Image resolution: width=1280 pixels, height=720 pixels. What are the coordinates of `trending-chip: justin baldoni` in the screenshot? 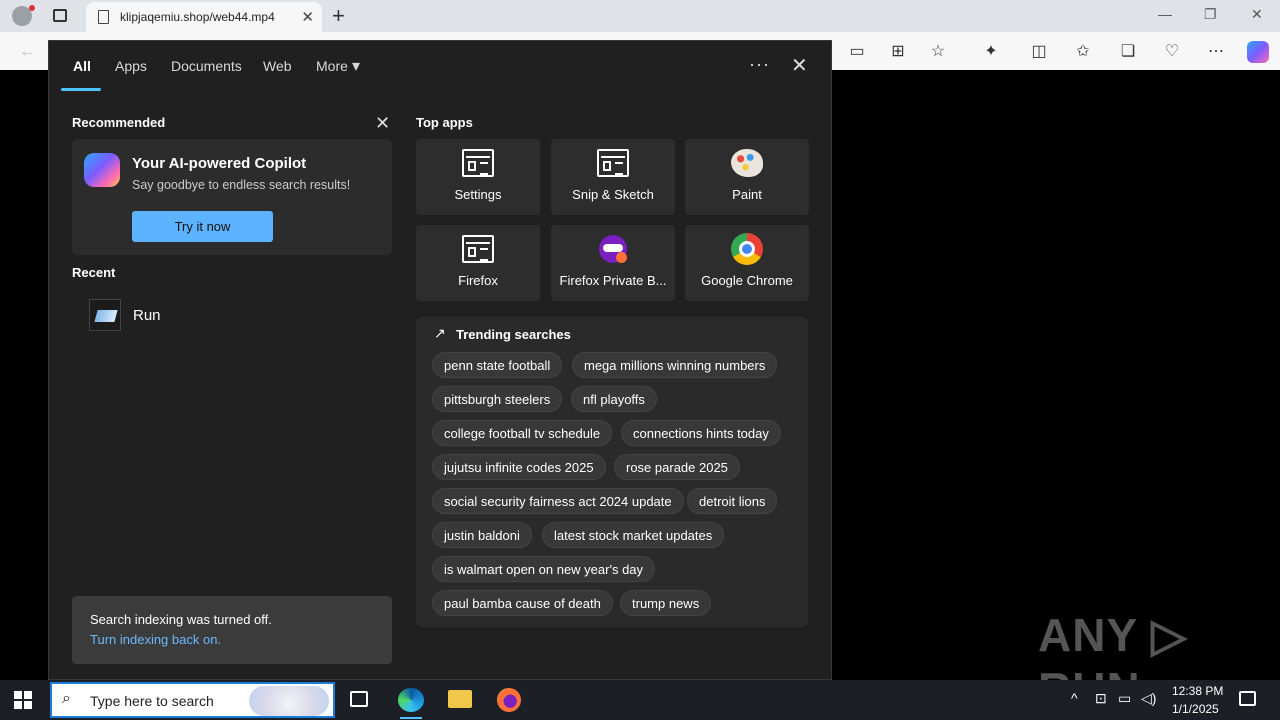 It's located at (482, 535).